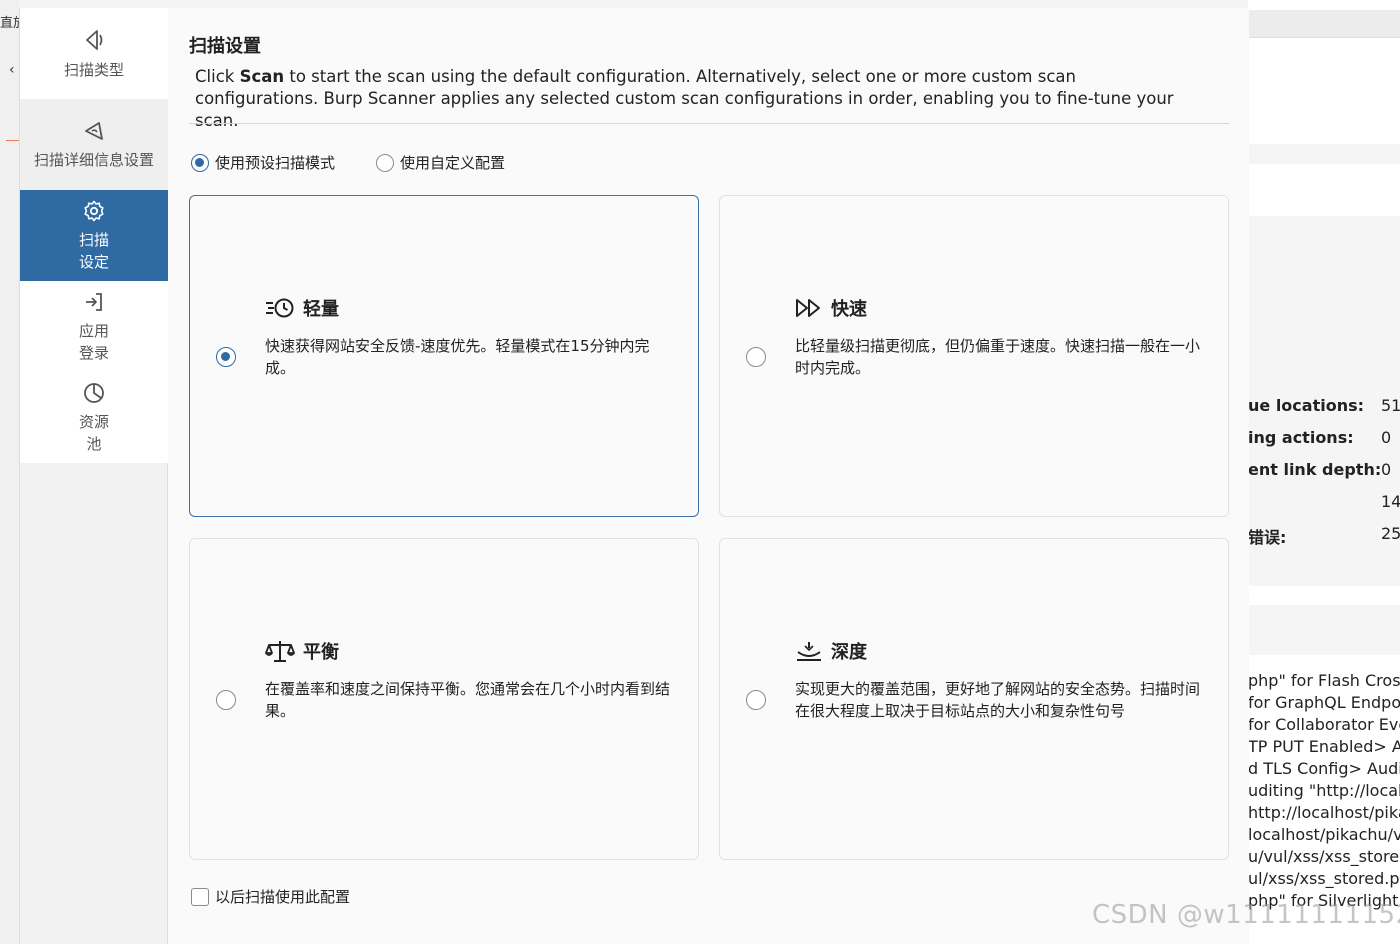  I want to click on preset-mode-label: 使用预设扫描模式, so click(275, 163).